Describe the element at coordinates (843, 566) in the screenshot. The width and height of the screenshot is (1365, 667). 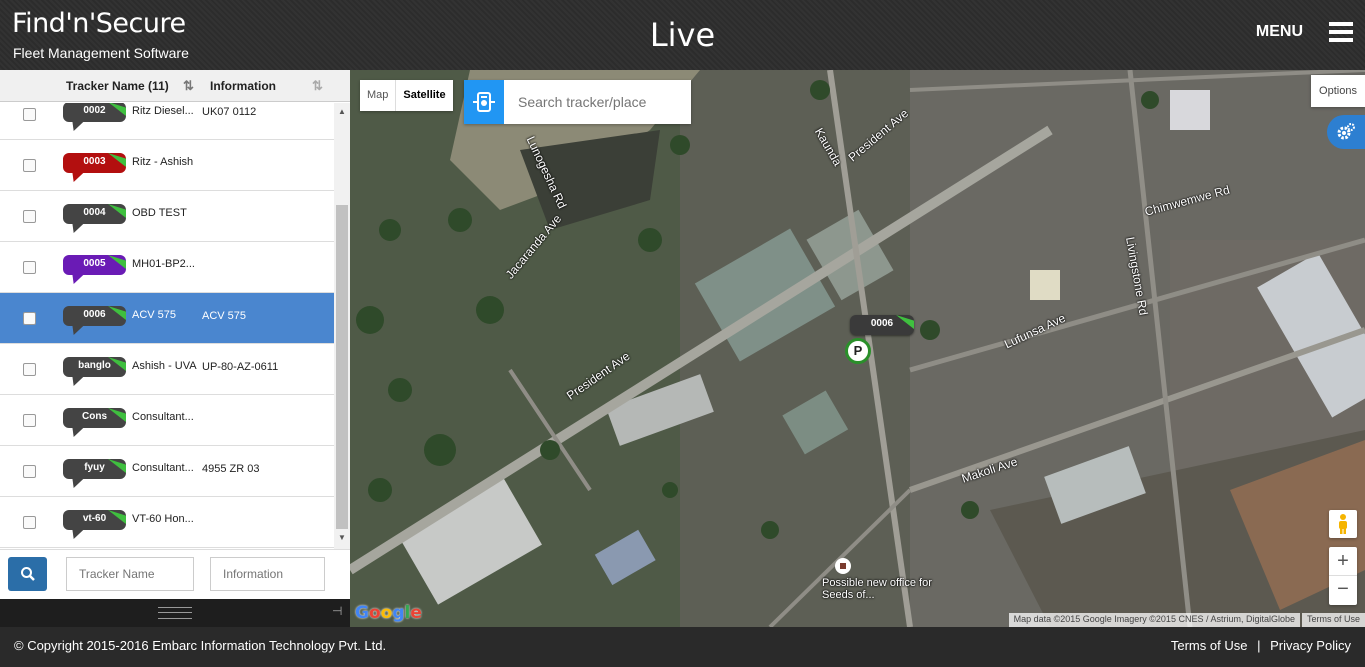
I see `place-marker-icon` at that location.